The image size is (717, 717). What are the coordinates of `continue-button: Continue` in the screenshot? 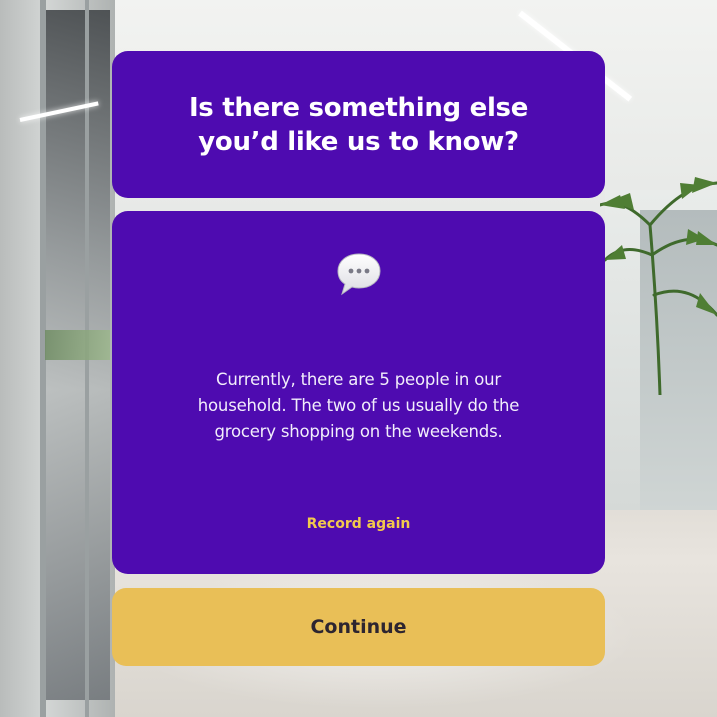 It's located at (358, 627).